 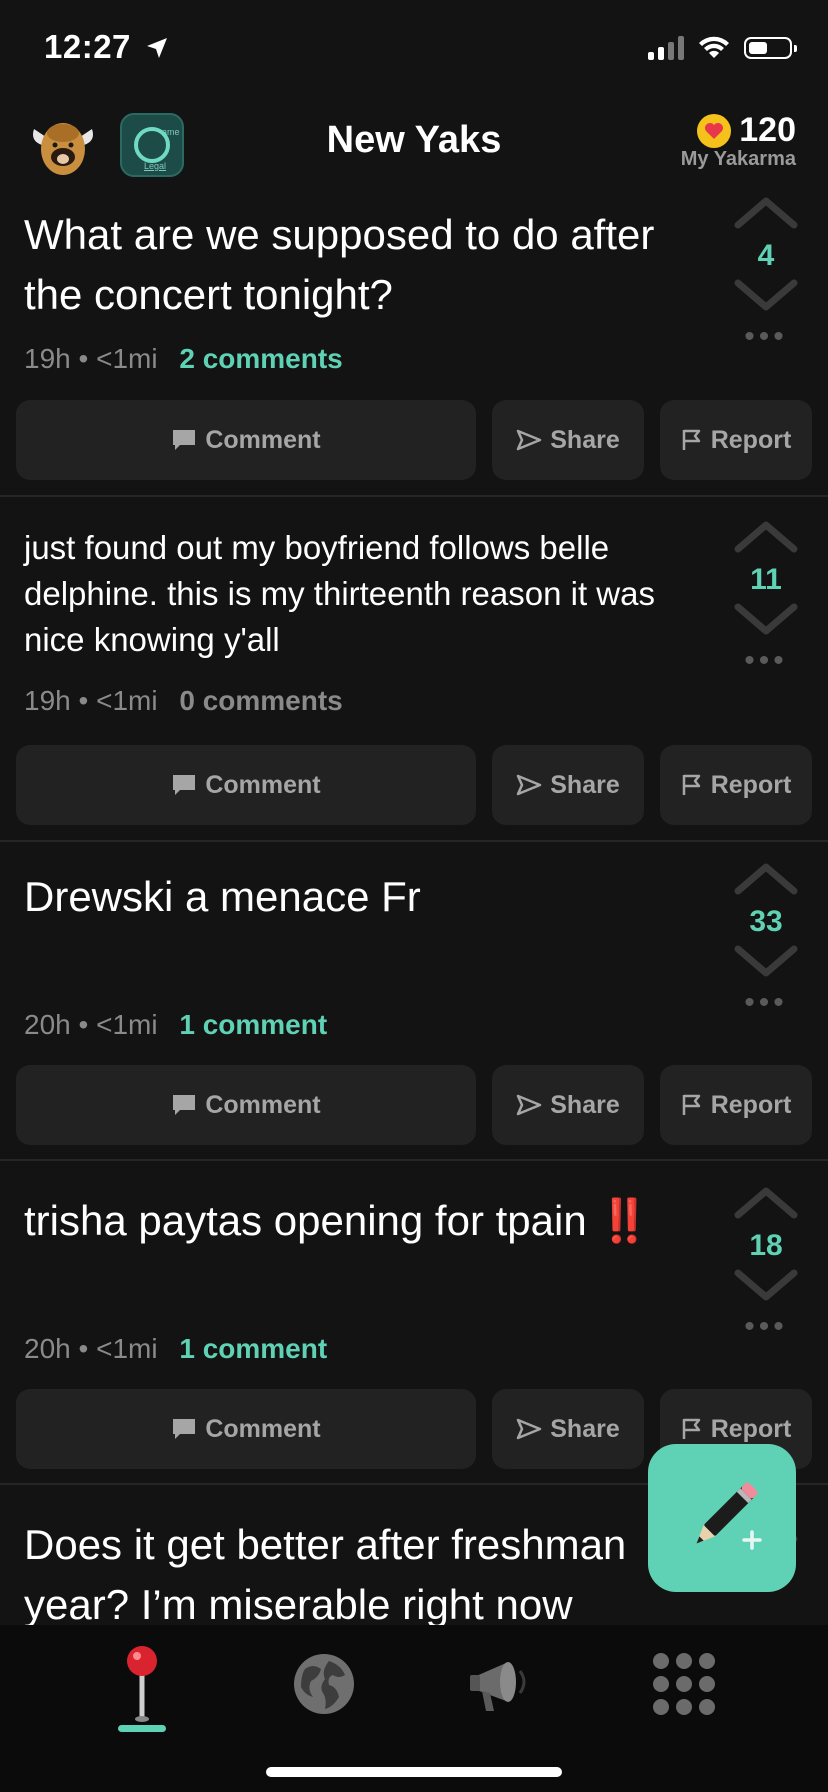 What do you see at coordinates (766, 921) in the screenshot?
I see `vote-count: 33` at bounding box center [766, 921].